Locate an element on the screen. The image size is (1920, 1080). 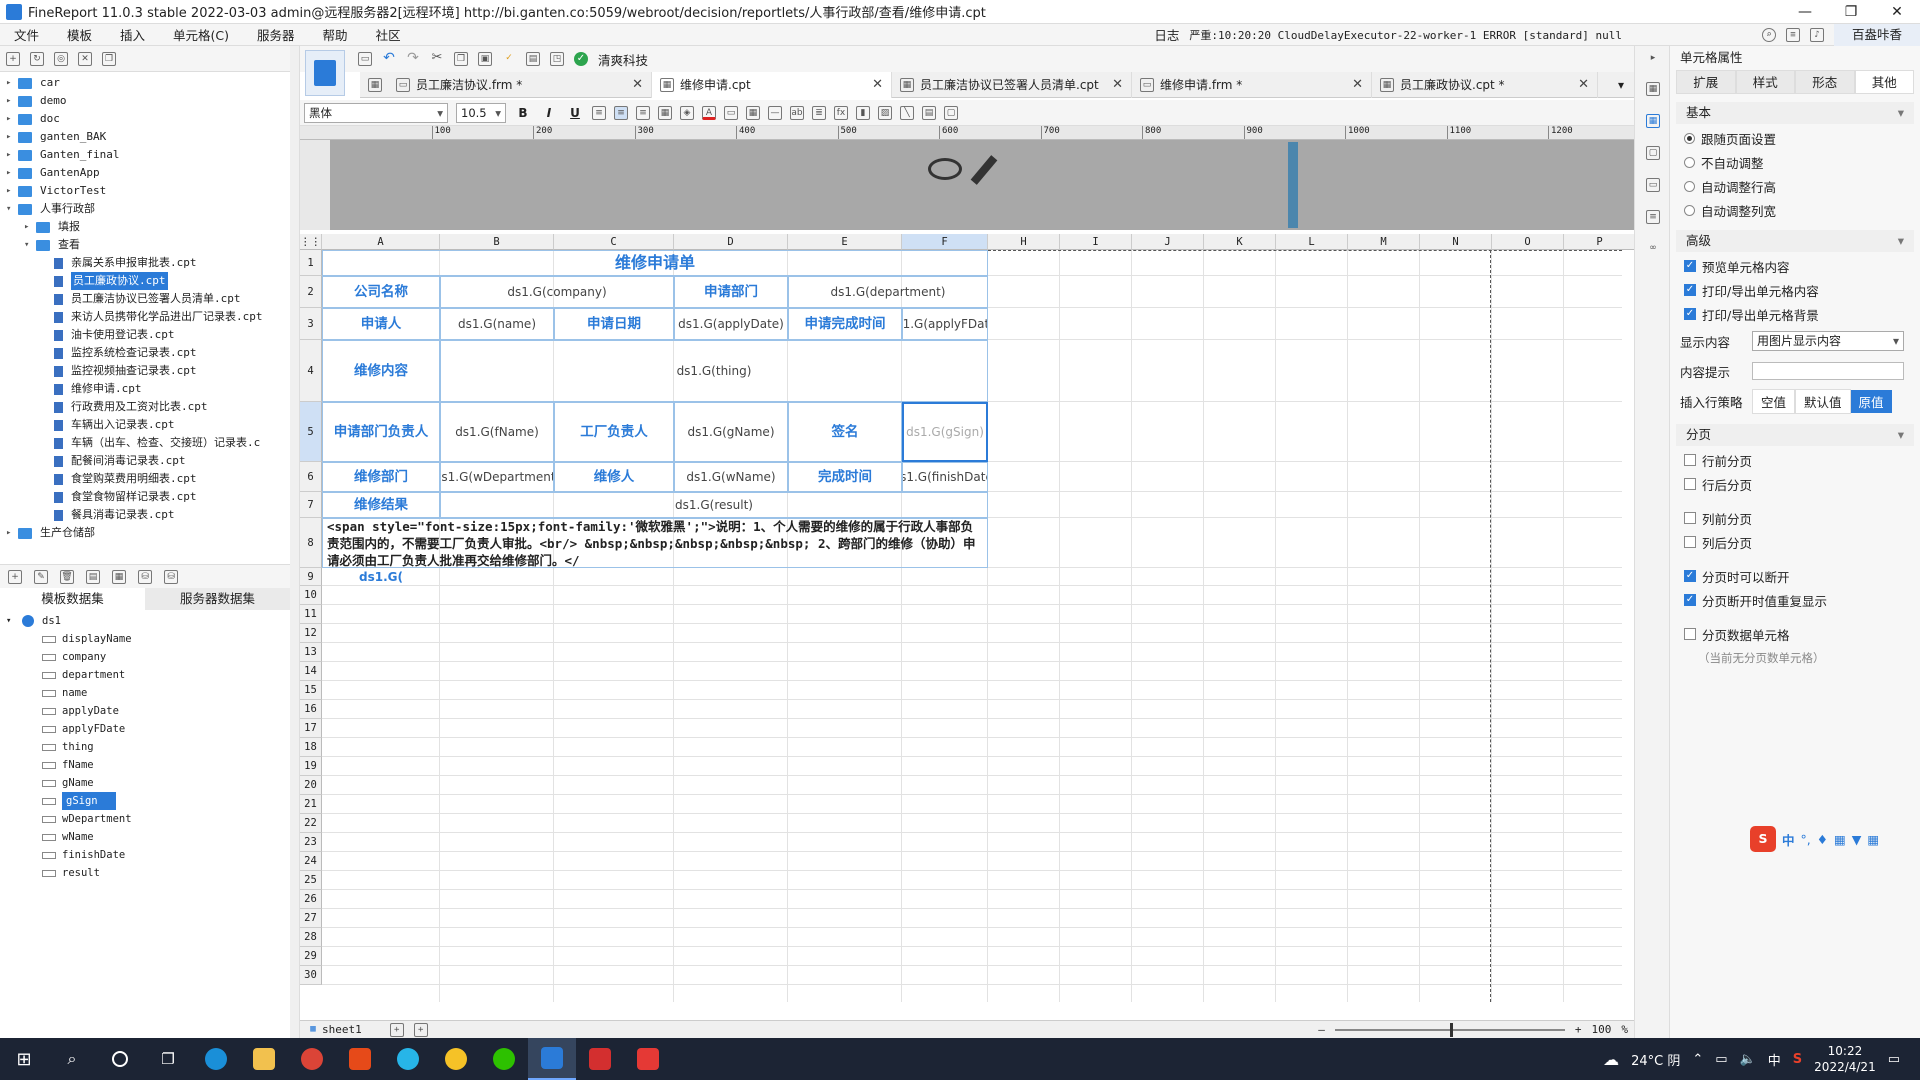
tab-form: 形态 is located at coordinates (1825, 82).